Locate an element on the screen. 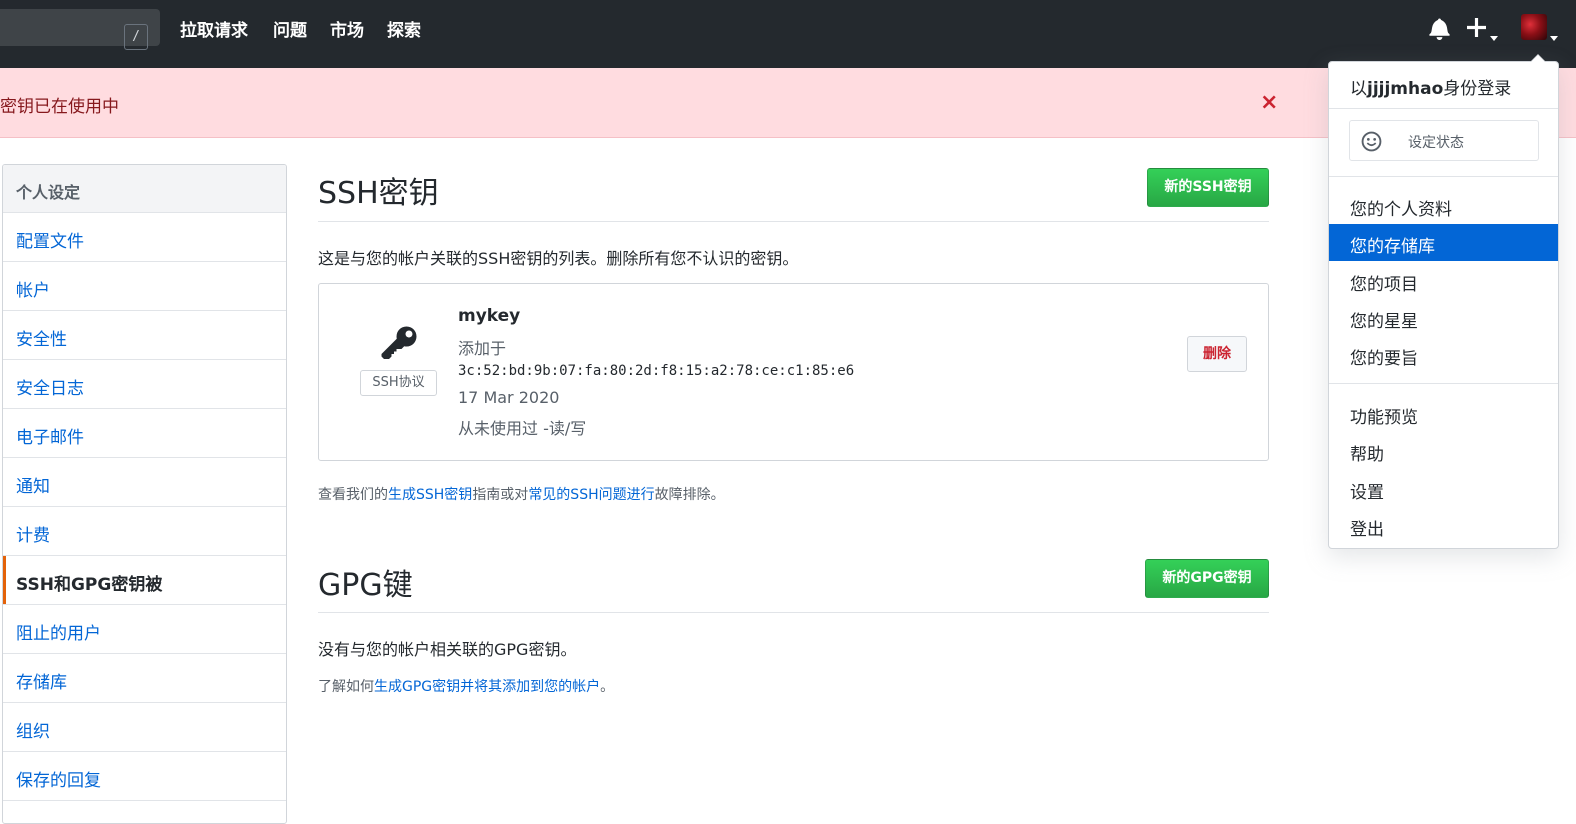 This screenshot has height=824, width=1576. help-prefix: 查看我们的 is located at coordinates (353, 495).